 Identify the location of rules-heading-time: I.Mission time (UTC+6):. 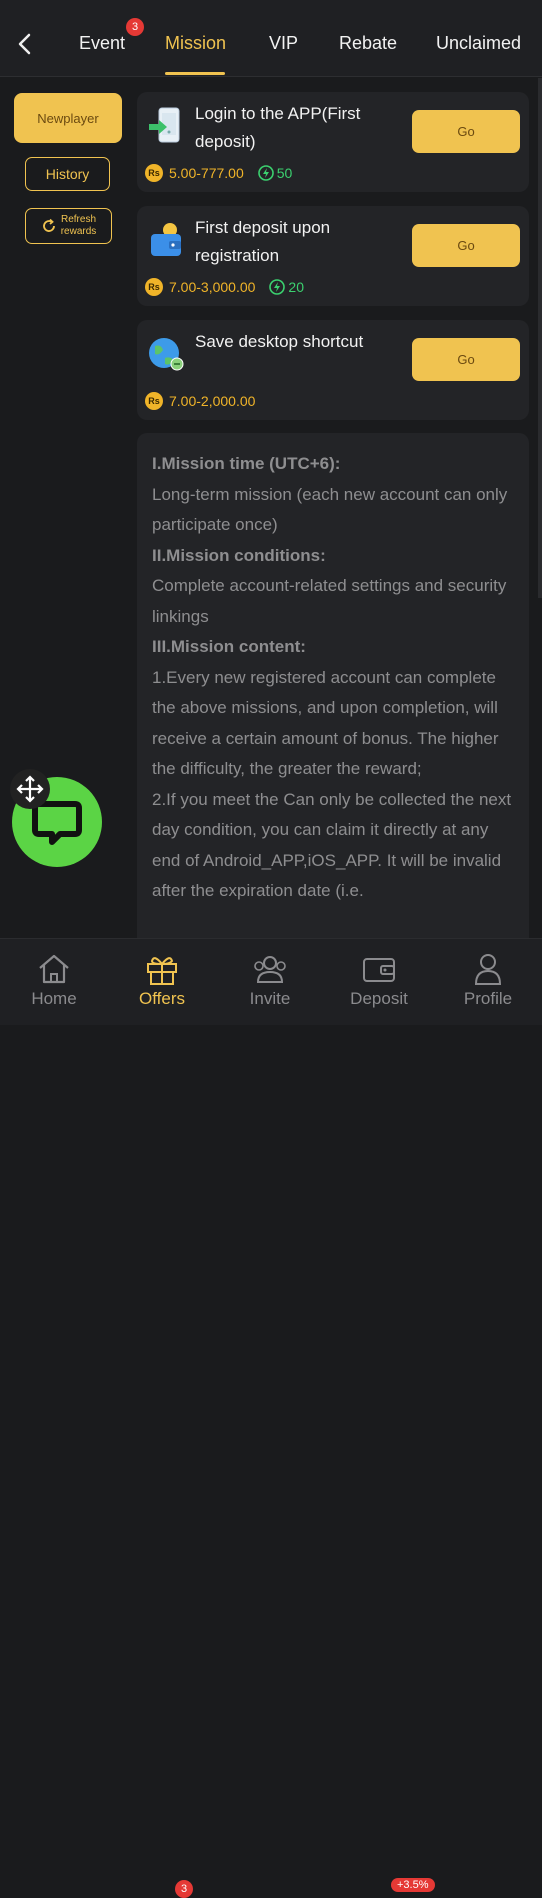
(246, 463).